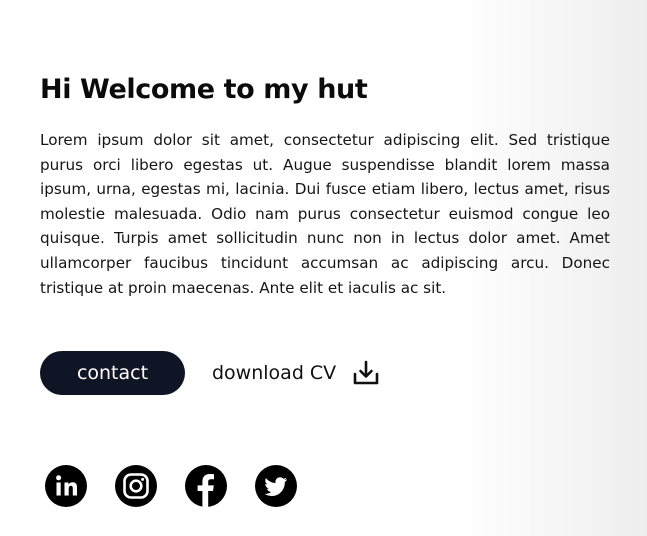 Image resolution: width=647 pixels, height=536 pixels. I want to click on twitter-icon, so click(276, 486).